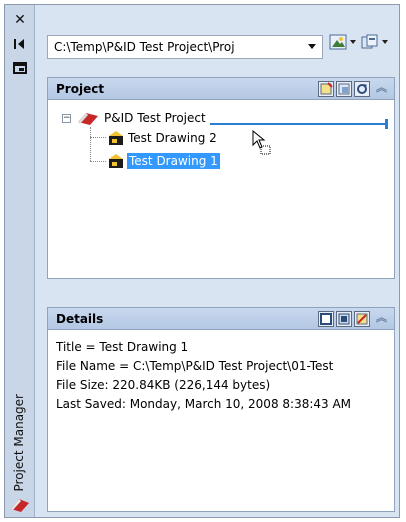  What do you see at coordinates (155, 118) in the screenshot?
I see `tree-node-label: P&ID Test Project` at bounding box center [155, 118].